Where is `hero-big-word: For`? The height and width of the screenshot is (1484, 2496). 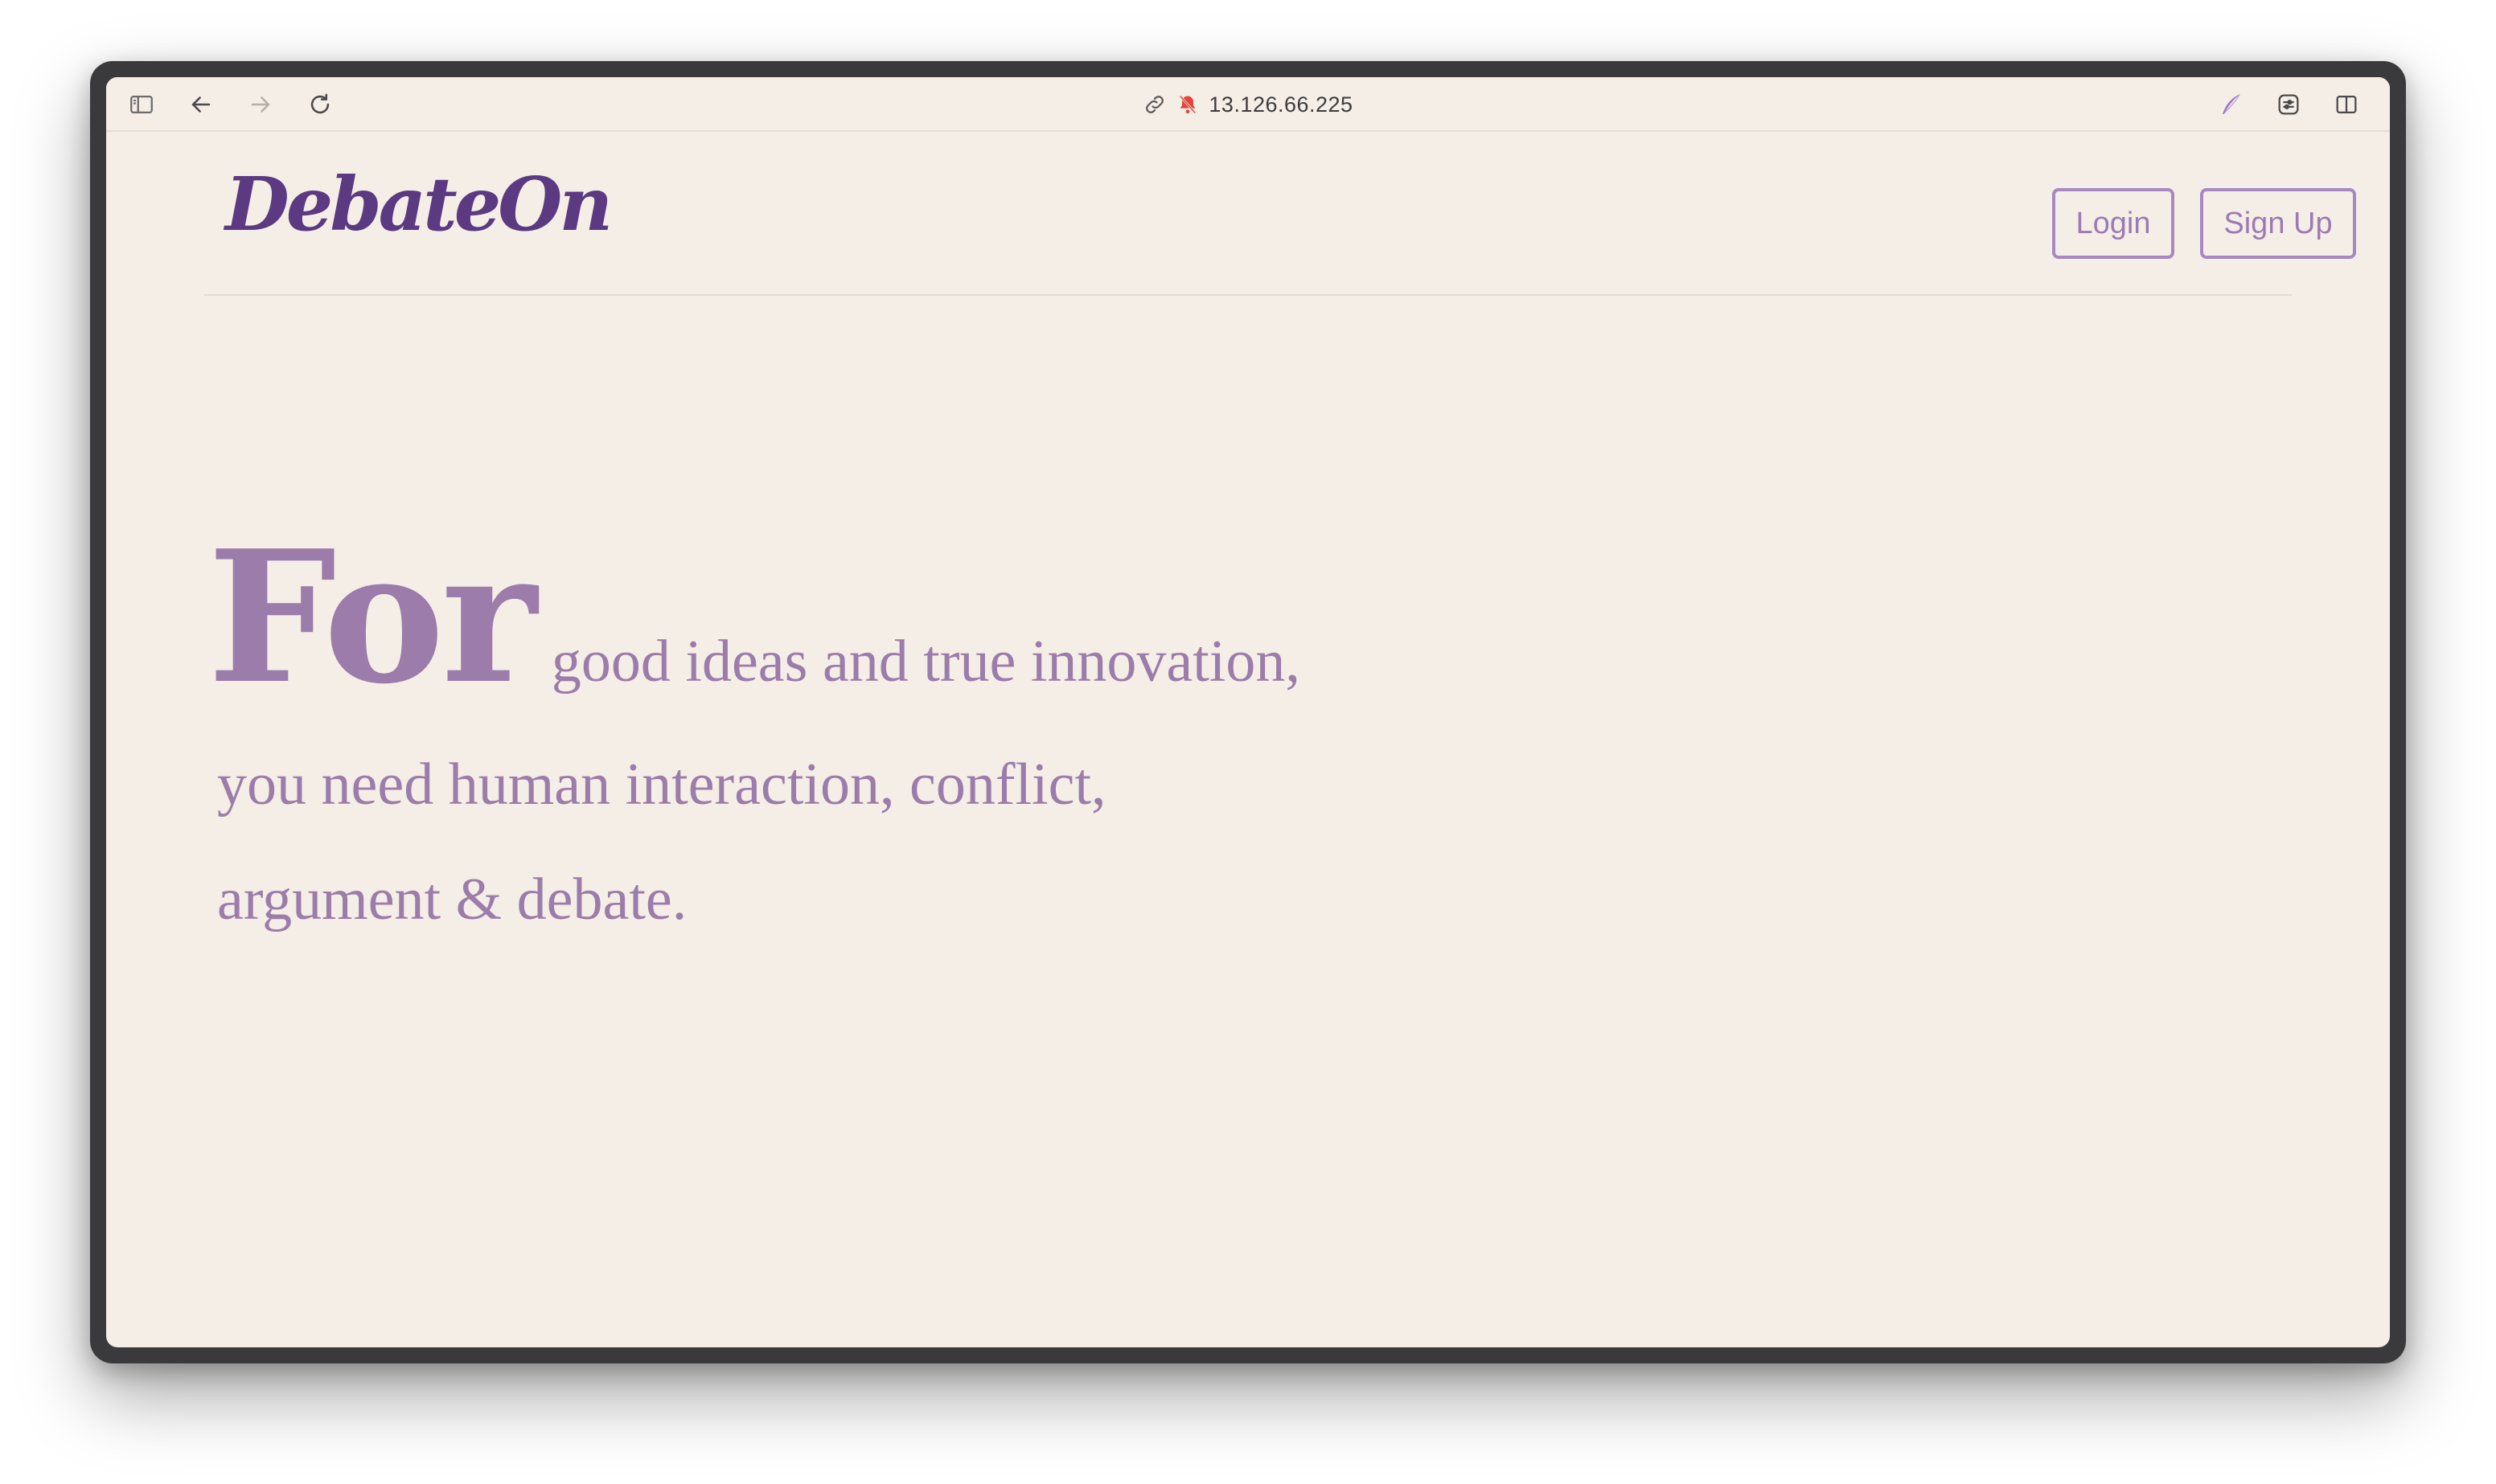
hero-big-word: For is located at coordinates (372, 618).